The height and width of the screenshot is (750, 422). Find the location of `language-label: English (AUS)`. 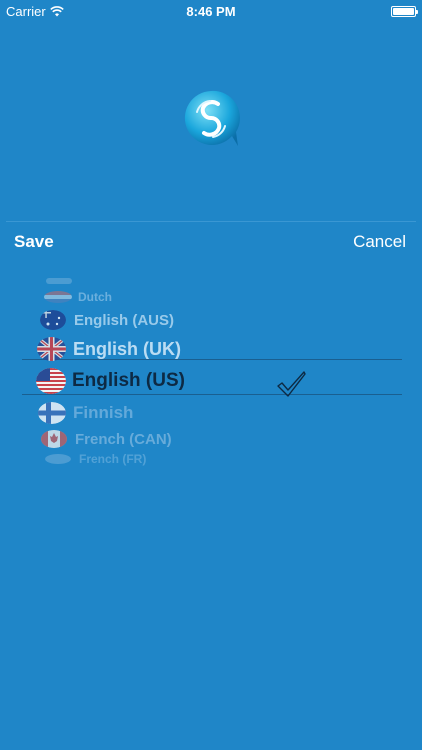

language-label: English (AUS) is located at coordinates (124, 320).